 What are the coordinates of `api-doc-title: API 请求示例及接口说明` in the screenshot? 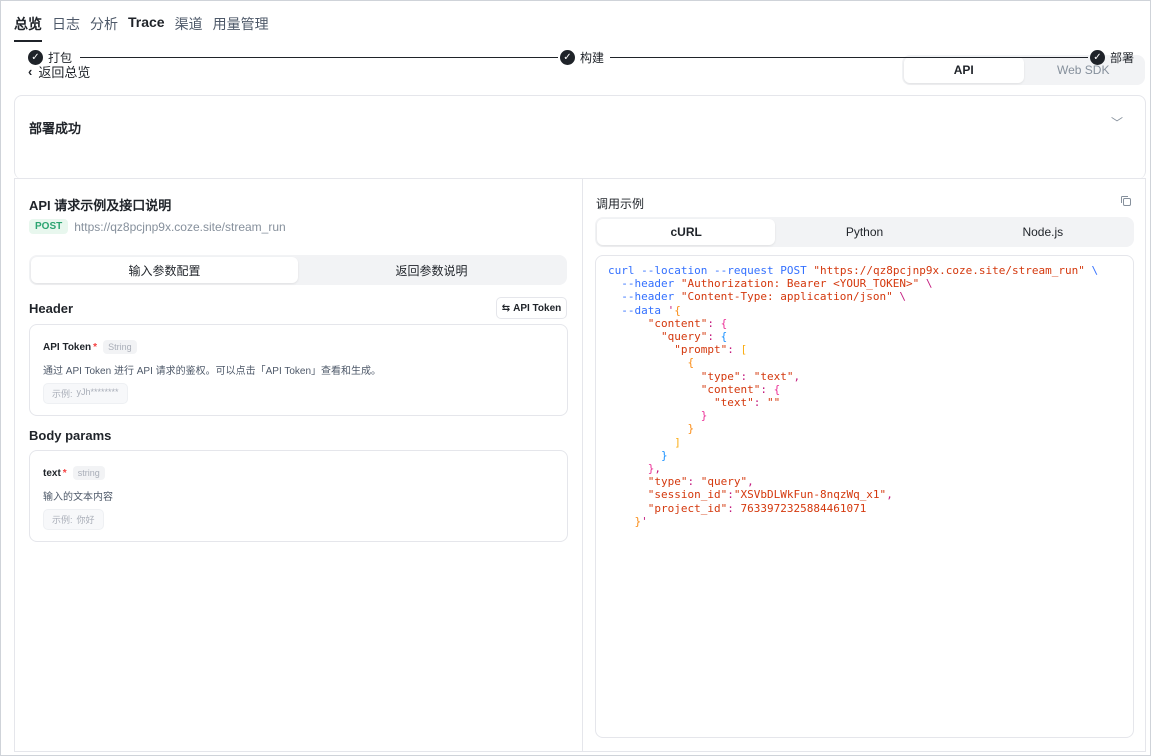 It's located at (100, 205).